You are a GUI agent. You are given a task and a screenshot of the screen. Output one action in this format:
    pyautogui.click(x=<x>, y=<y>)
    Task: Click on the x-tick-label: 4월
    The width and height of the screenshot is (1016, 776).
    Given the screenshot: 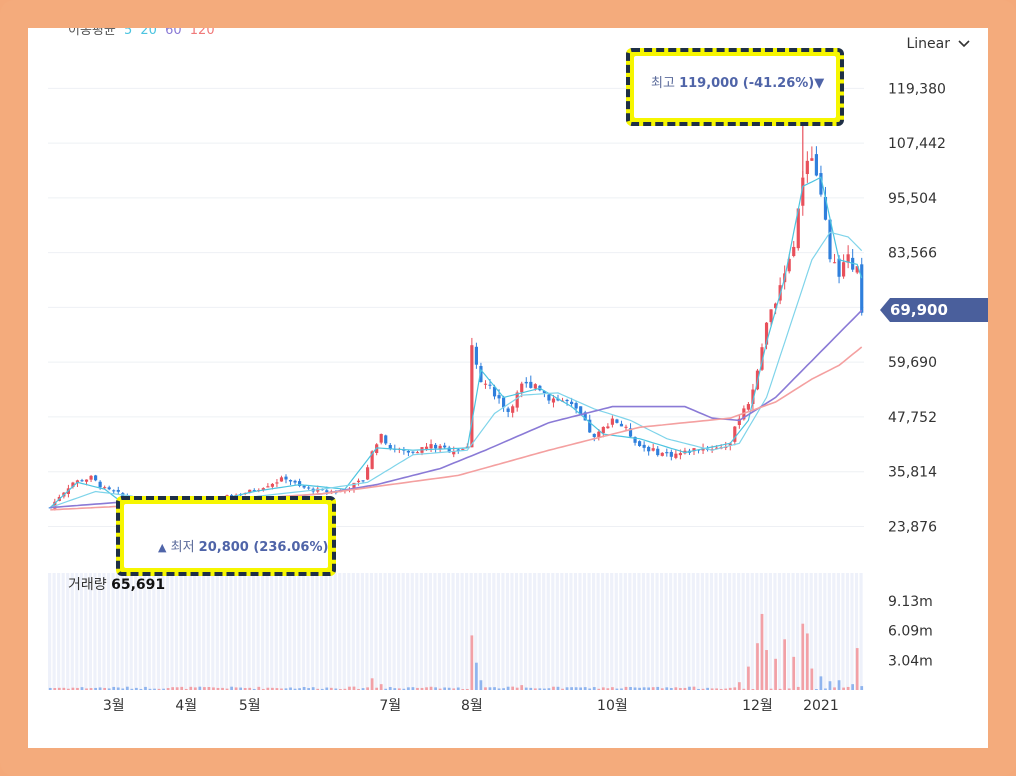 What is the action you would take?
    pyautogui.click(x=186, y=706)
    